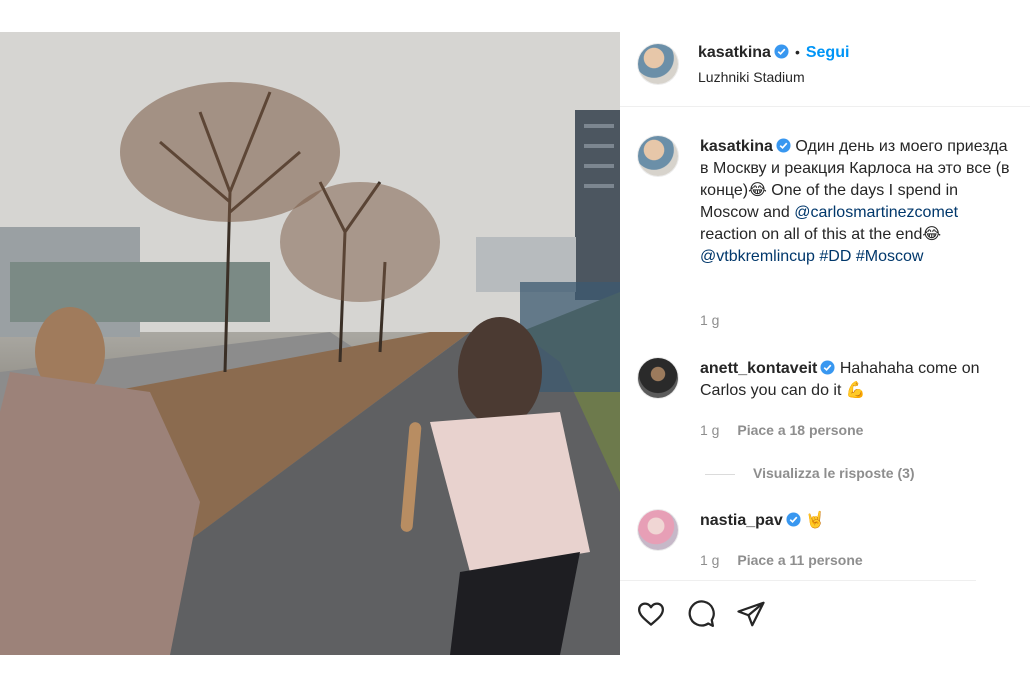 This screenshot has width=1030, height=686. Describe the element at coordinates (798, 617) in the screenshot. I see `post-actions-bar` at that location.